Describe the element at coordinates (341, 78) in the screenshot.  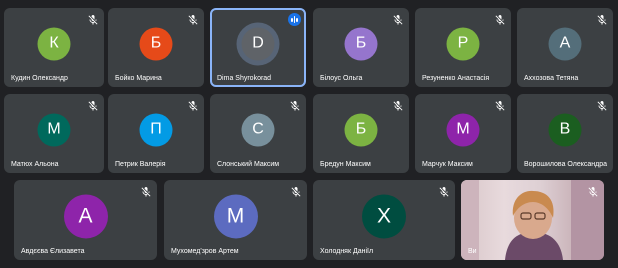
I see `participant-name: Білоус Ольга` at that location.